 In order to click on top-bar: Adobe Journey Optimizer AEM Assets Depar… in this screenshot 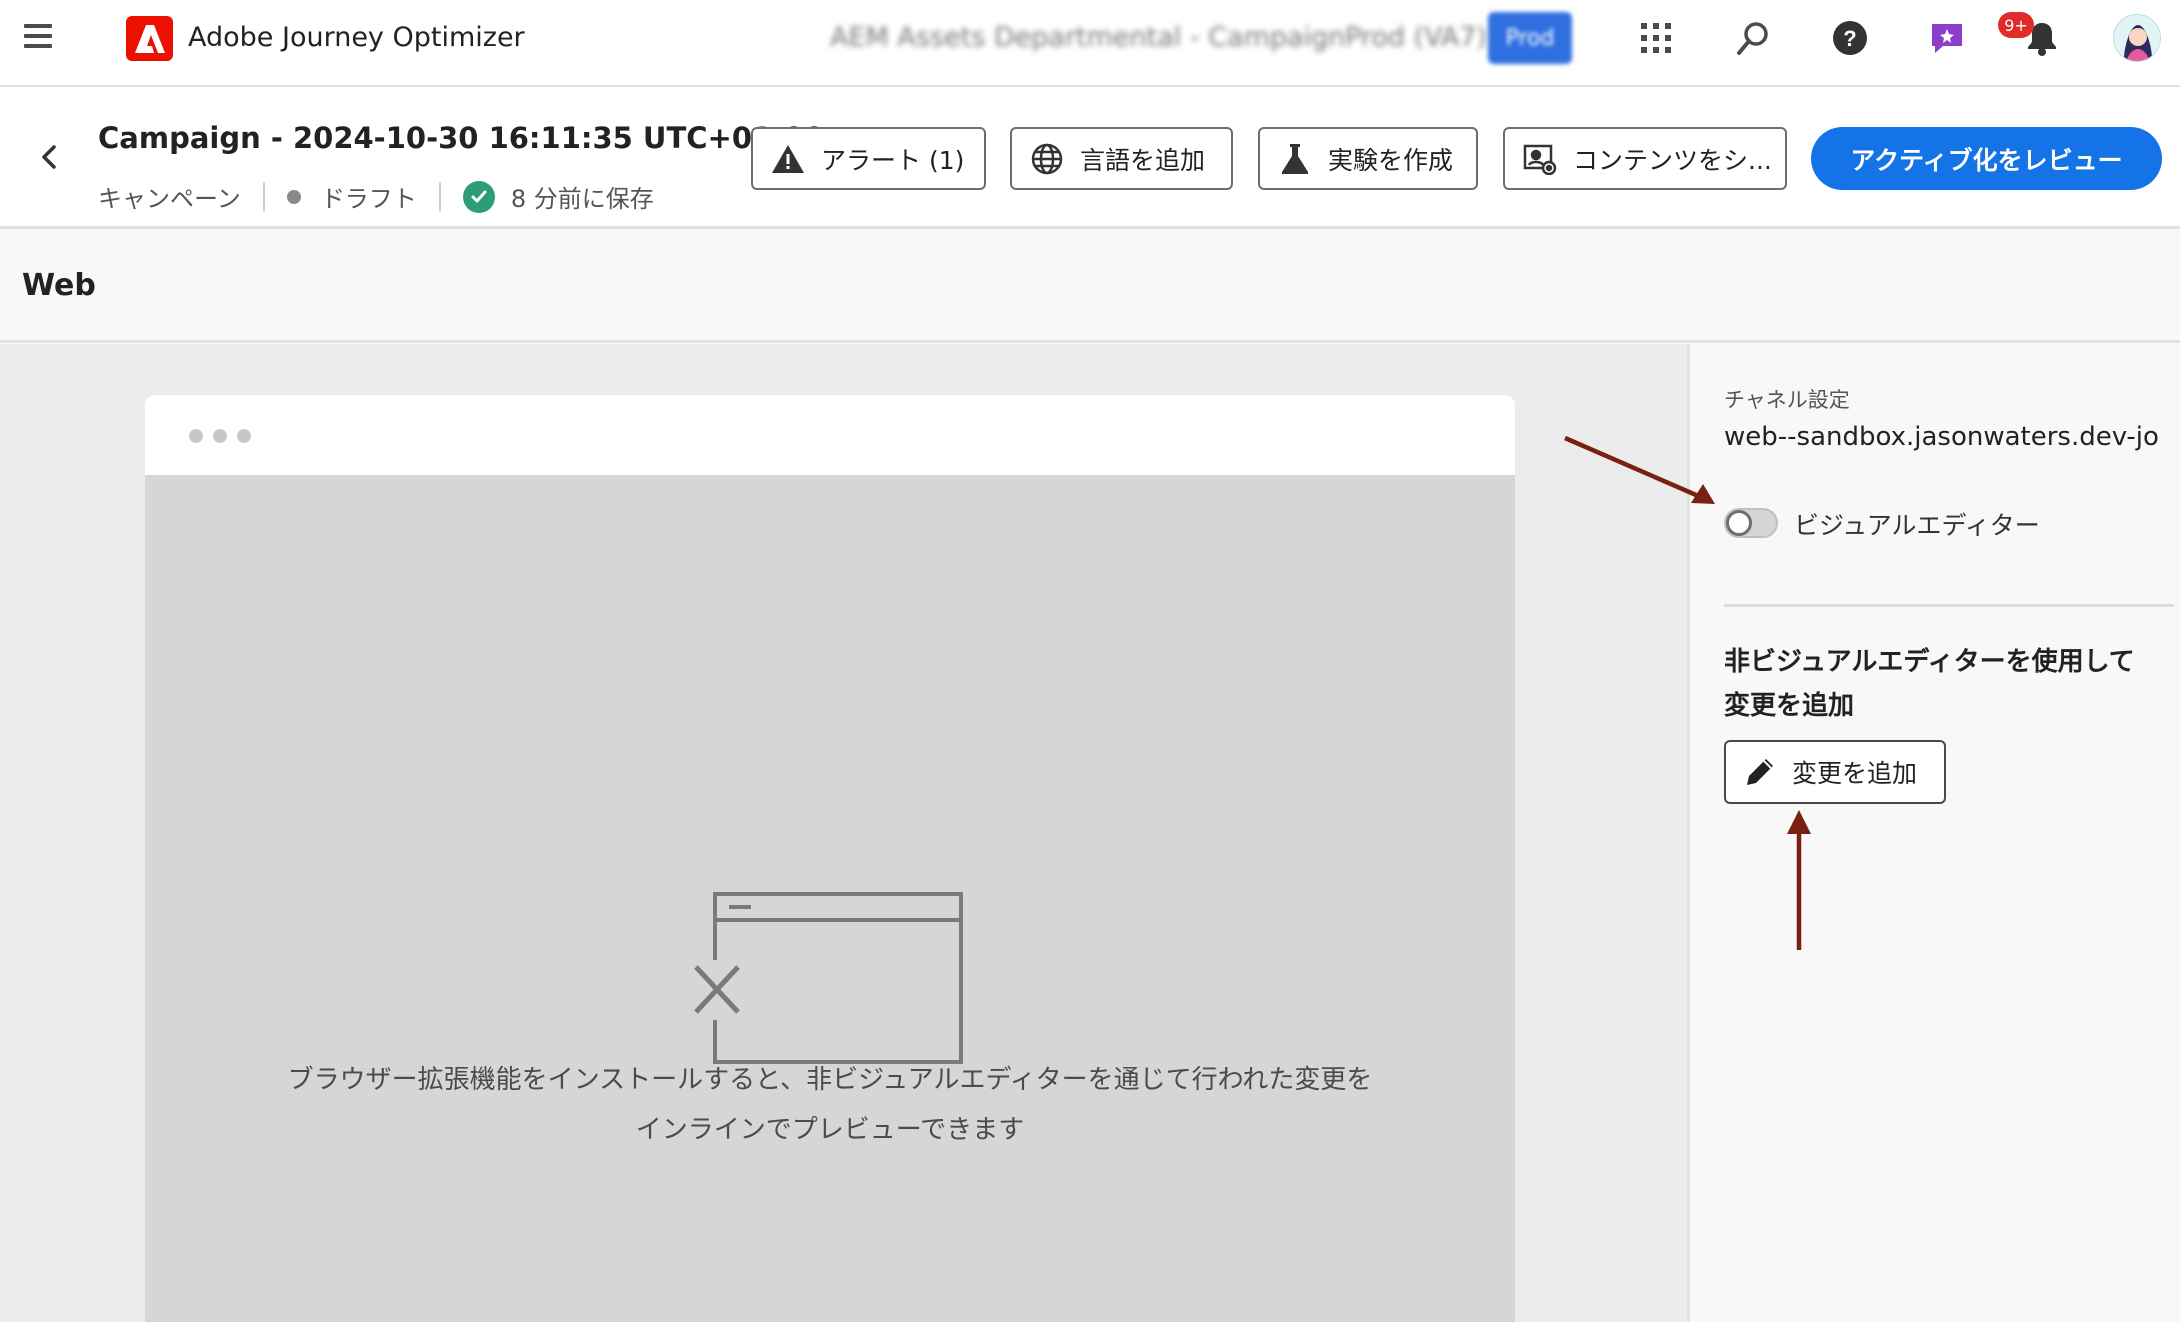, I will do `click(1090, 43)`.